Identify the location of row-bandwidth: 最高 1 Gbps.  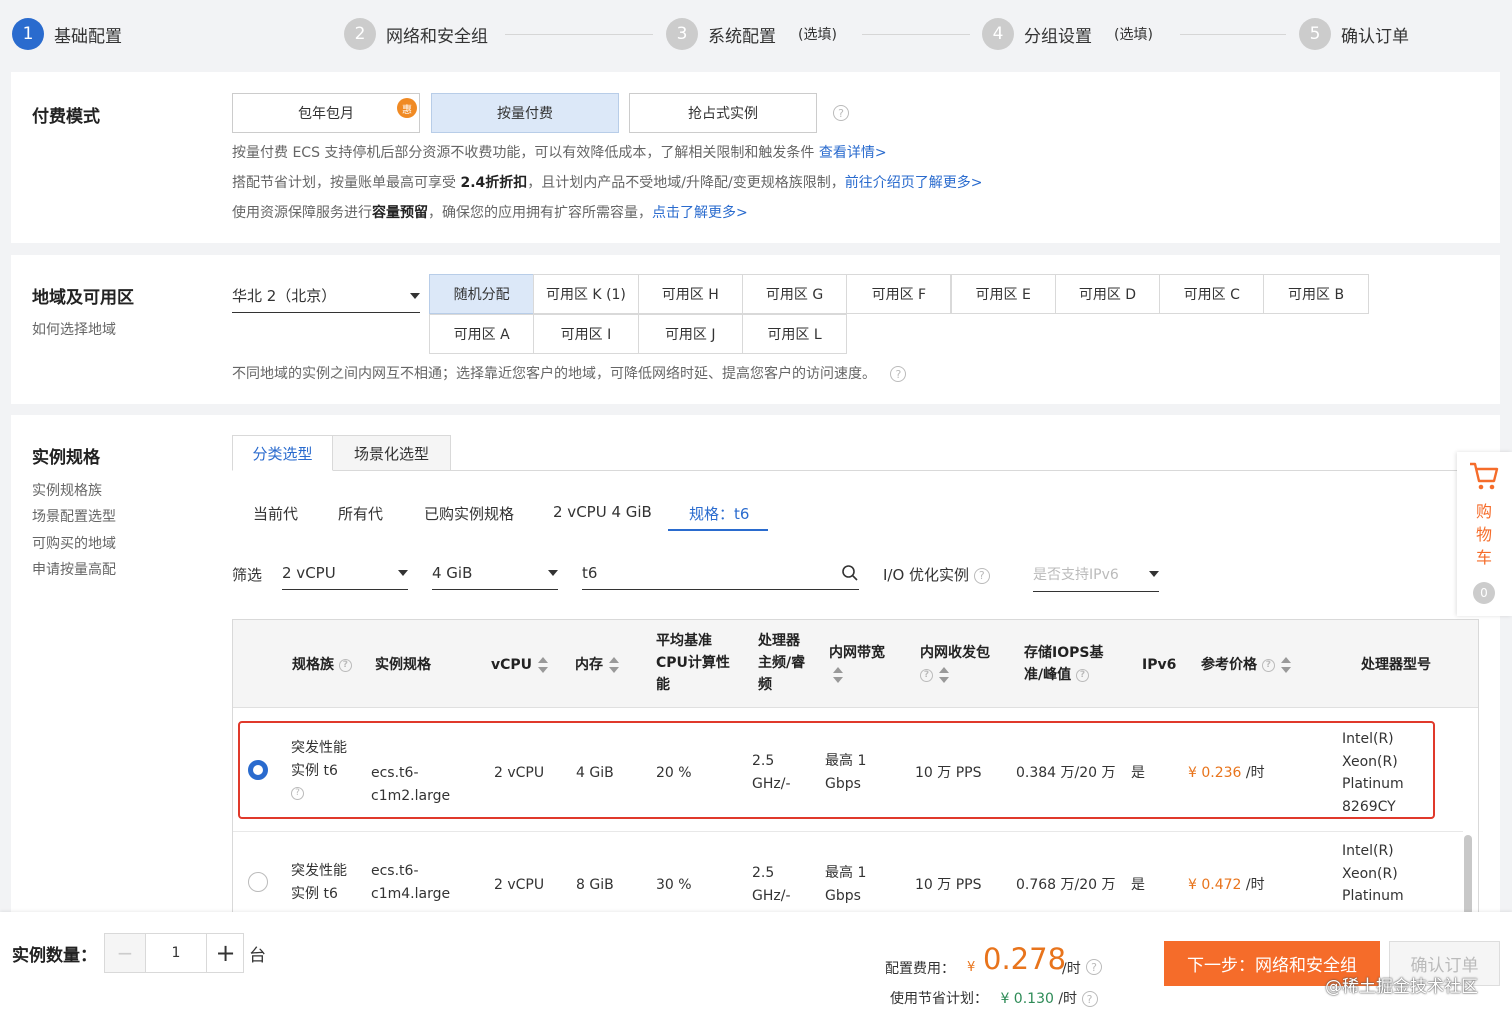
(846, 772).